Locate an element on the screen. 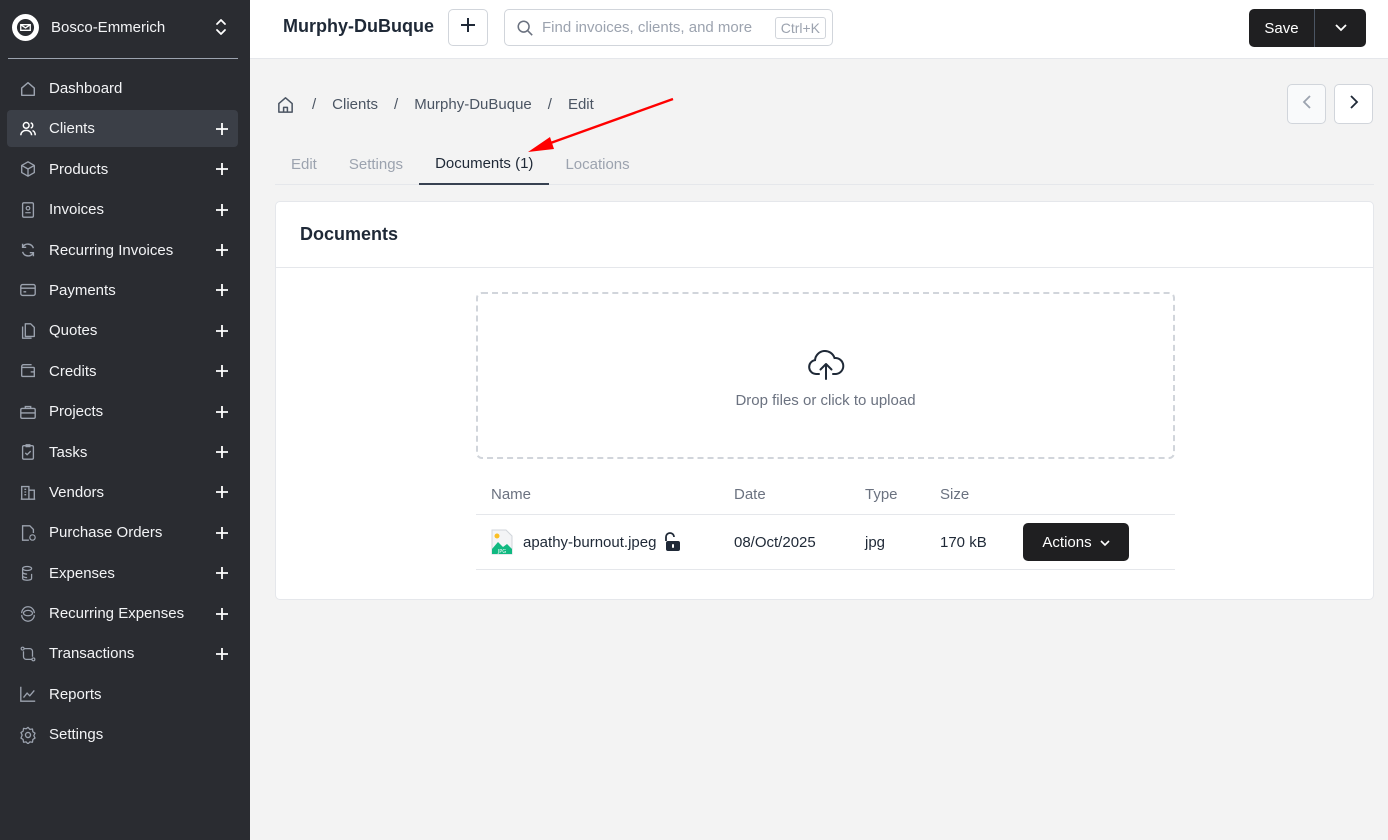 Image resolution: width=1388 pixels, height=840 pixels. add-invoice-button is located at coordinates (222, 210).